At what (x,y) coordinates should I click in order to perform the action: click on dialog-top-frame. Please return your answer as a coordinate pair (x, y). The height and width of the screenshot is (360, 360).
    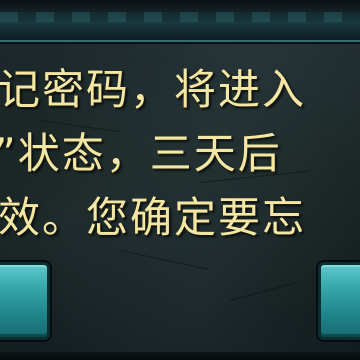
    Looking at the image, I should click on (180, 21).